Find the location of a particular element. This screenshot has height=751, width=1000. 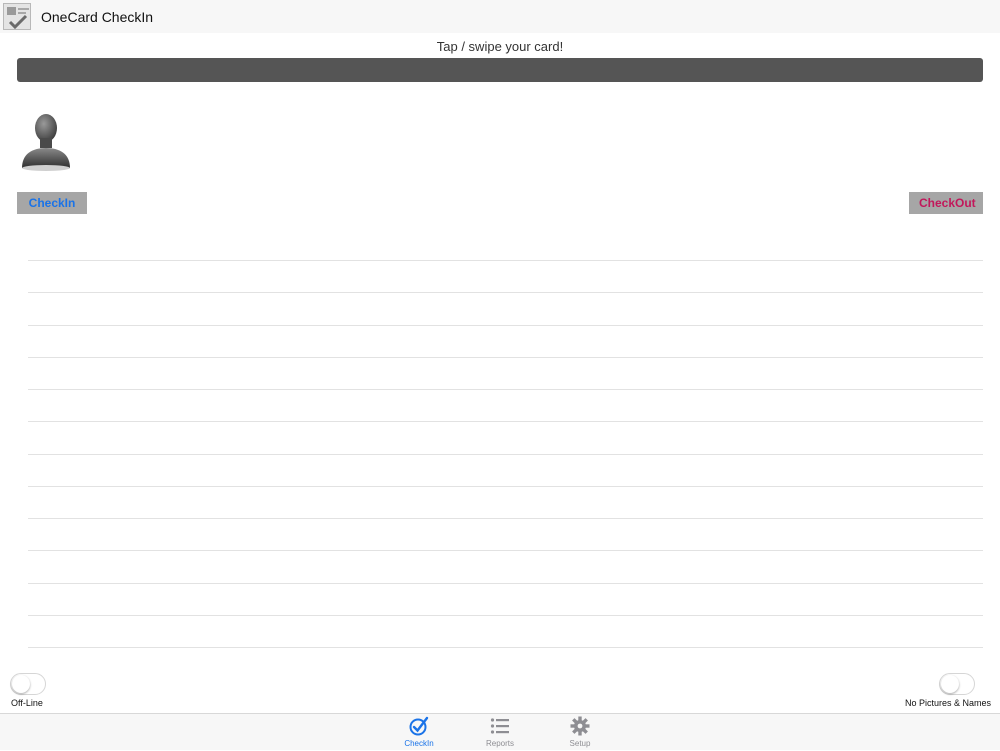

no-pictures-toggle is located at coordinates (957, 684).